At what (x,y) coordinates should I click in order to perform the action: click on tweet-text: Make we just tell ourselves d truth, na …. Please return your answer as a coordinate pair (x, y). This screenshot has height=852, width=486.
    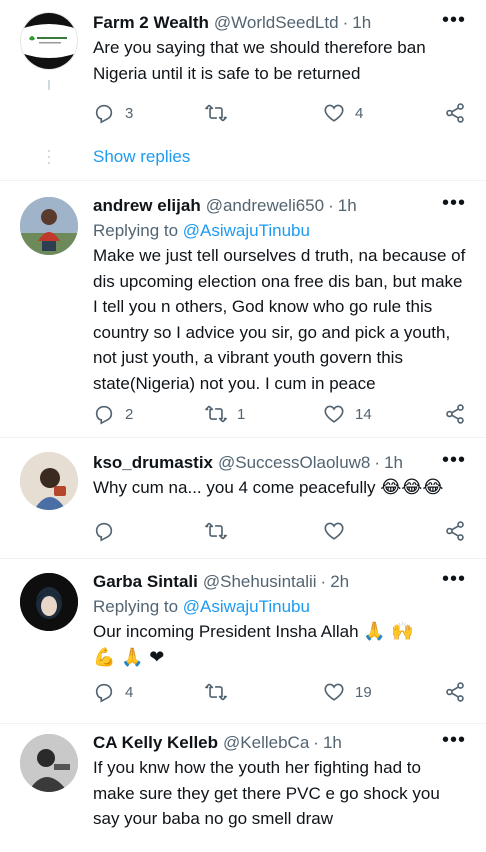
    Looking at the image, I should click on (279, 319).